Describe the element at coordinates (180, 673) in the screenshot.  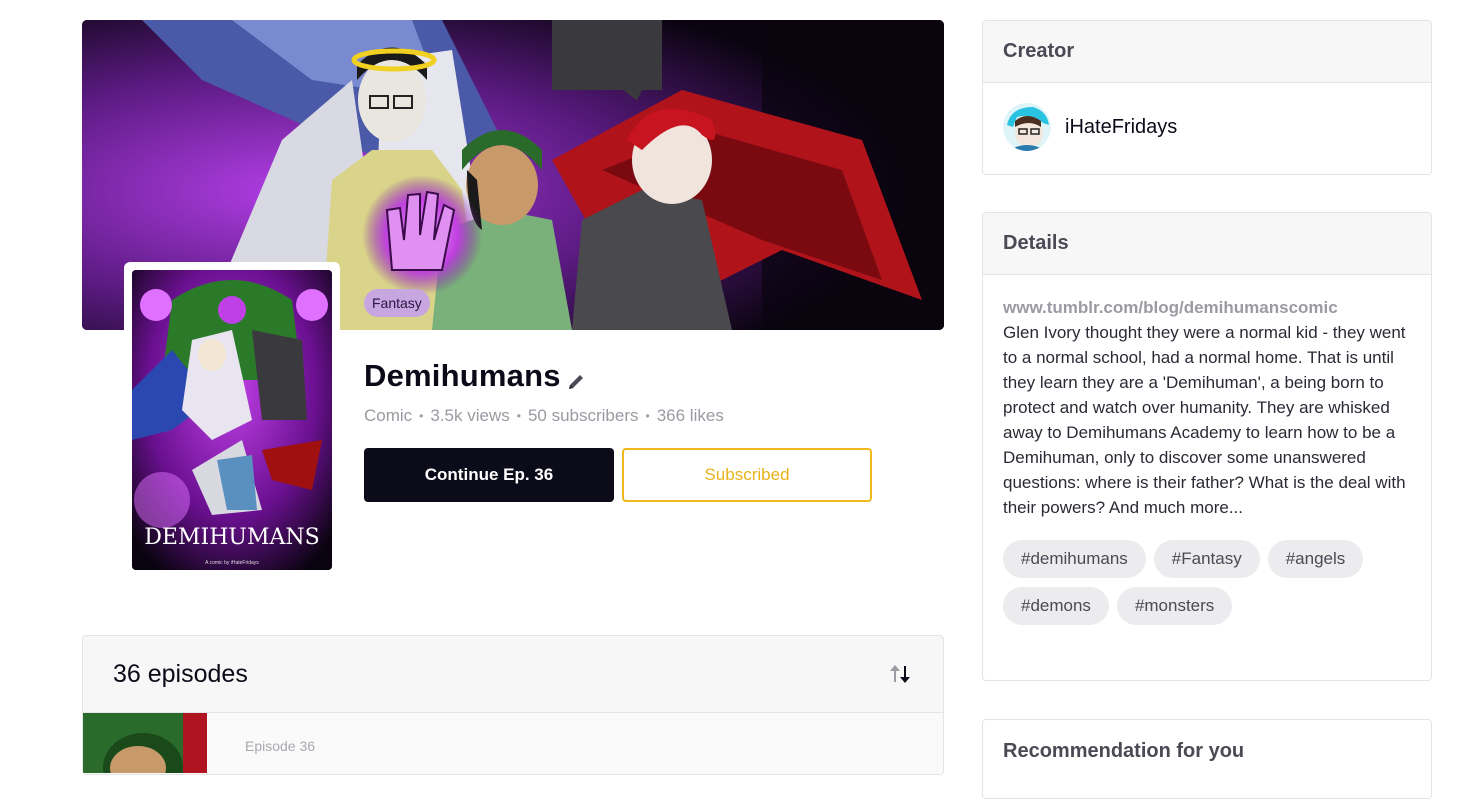
I see `episodes-count: 36 episodes` at that location.